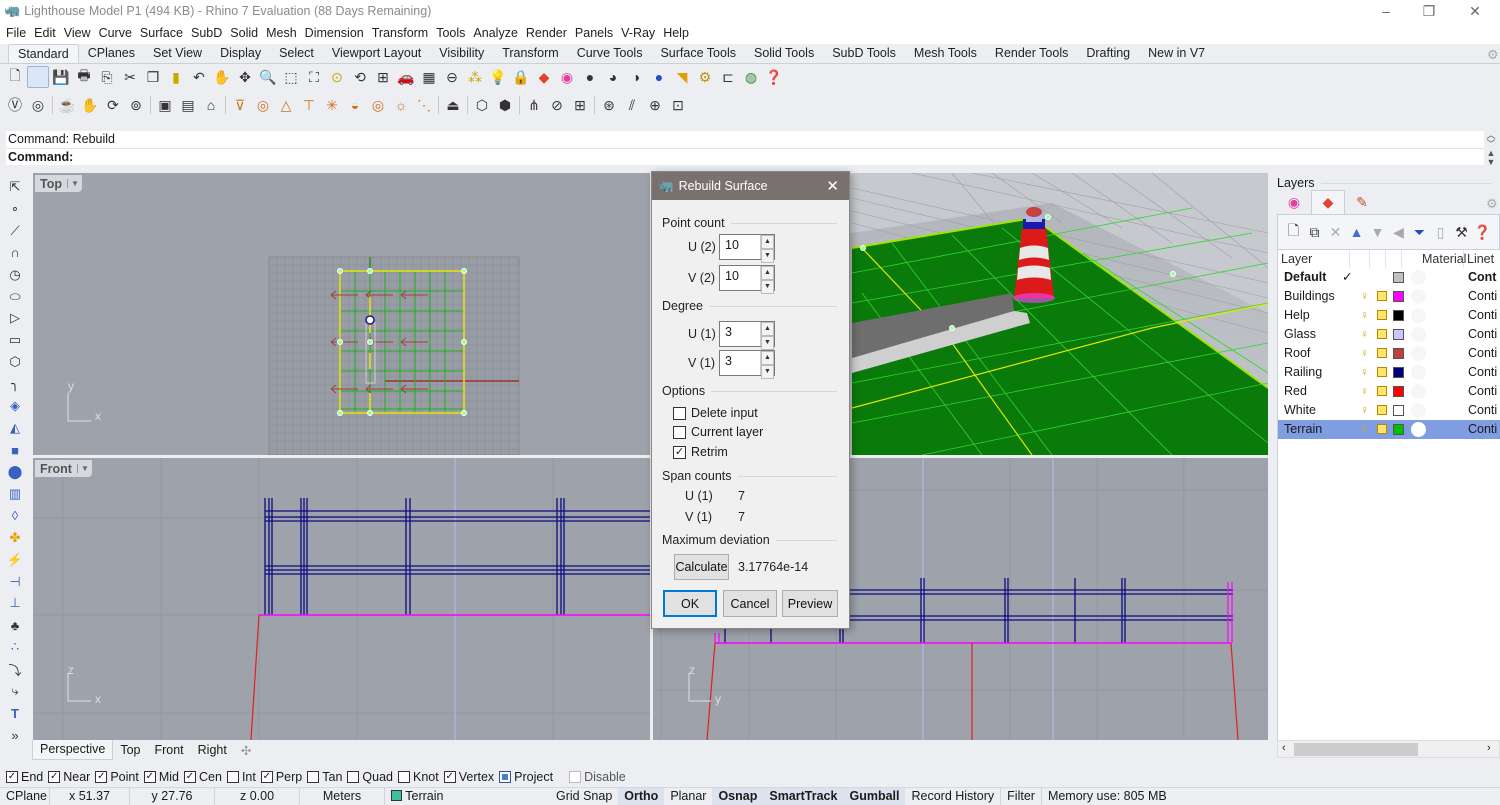 Image resolution: width=1500 pixels, height=805 pixels. I want to click on layer-row-glass: Glass ♀ Conti, so click(1389, 334).